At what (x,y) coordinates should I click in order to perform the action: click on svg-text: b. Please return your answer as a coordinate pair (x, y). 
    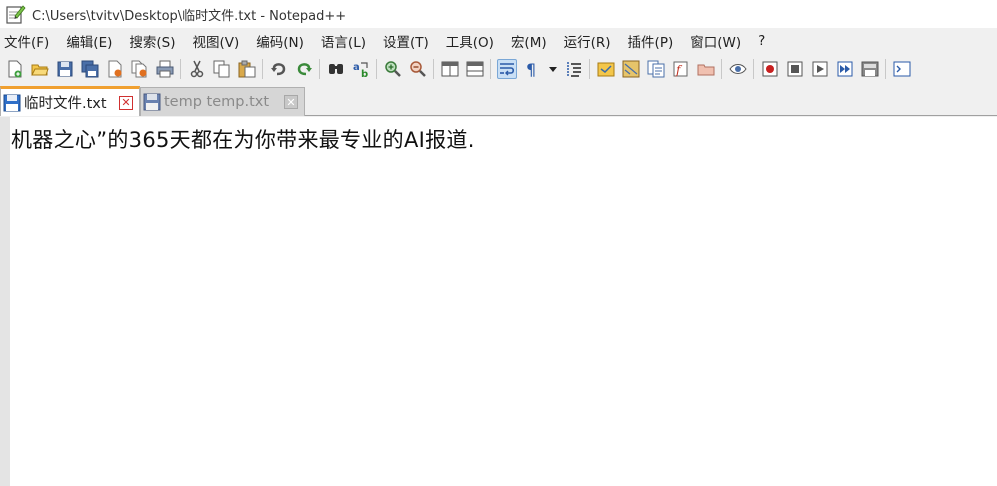
    Looking at the image, I should click on (364, 73).